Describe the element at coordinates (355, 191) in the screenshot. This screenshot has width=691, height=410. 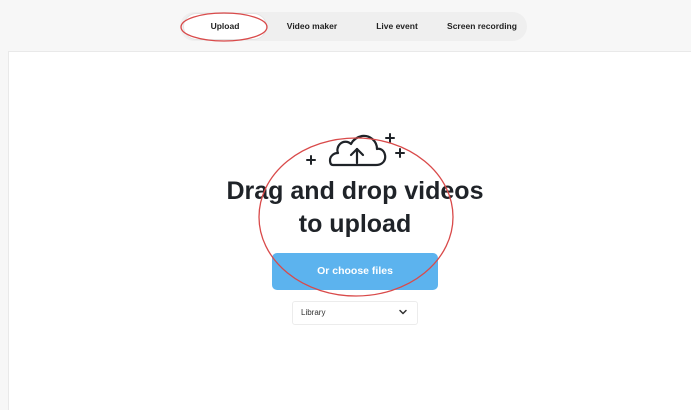
I see `headline-line-1: Drag and drop videos` at that location.